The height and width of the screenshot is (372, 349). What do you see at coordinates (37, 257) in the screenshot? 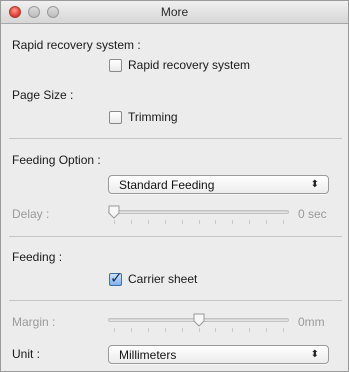
I see `feeding-heading: Feeding :` at bounding box center [37, 257].